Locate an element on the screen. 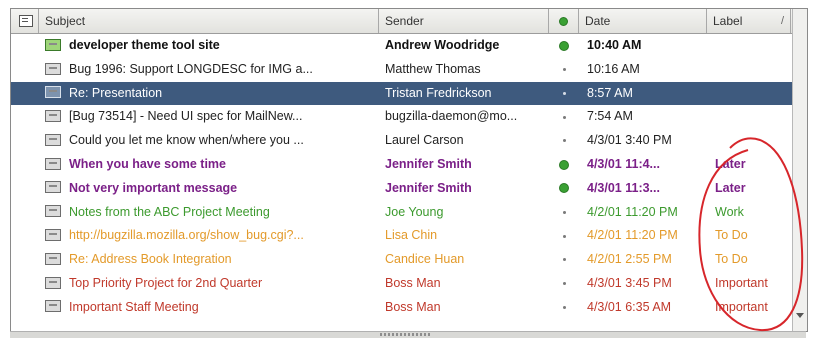 The height and width of the screenshot is (339, 814). flag-column-header is located at coordinates (564, 21).